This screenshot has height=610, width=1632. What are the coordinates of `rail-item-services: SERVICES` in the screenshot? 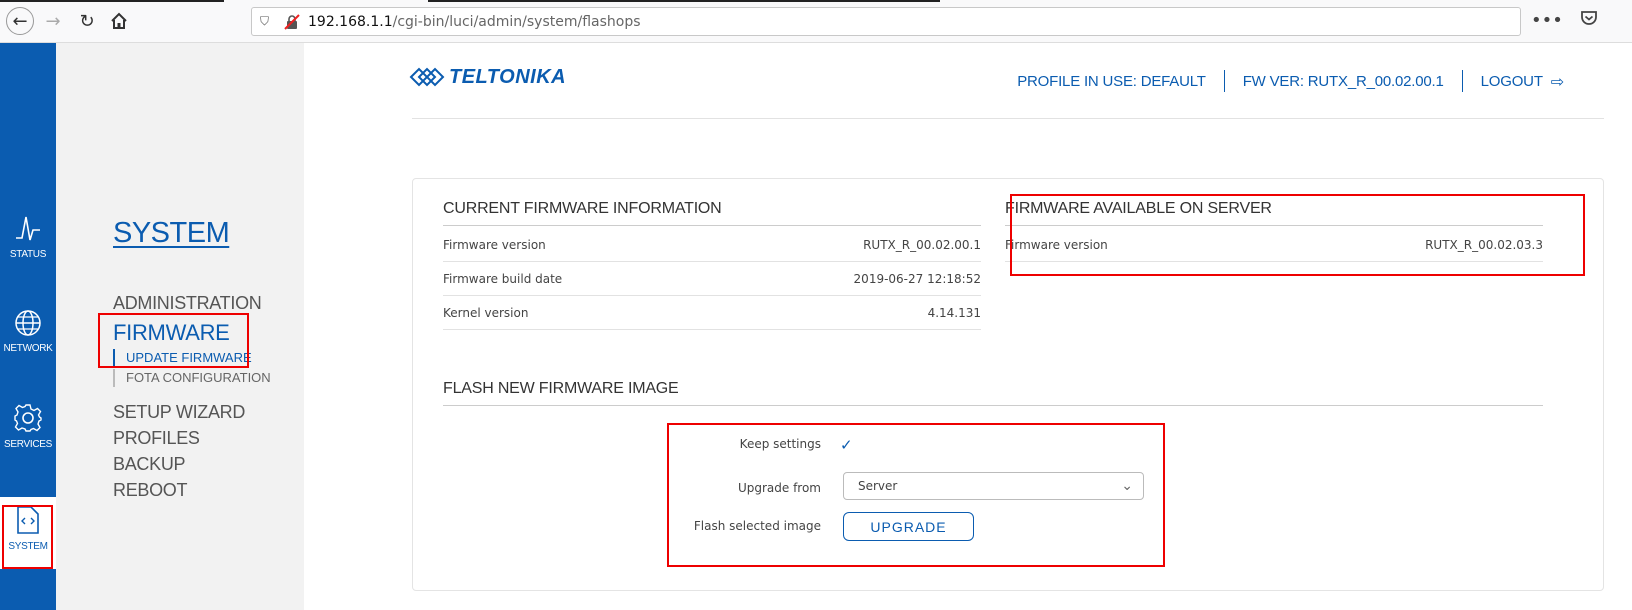 It's located at (28, 438).